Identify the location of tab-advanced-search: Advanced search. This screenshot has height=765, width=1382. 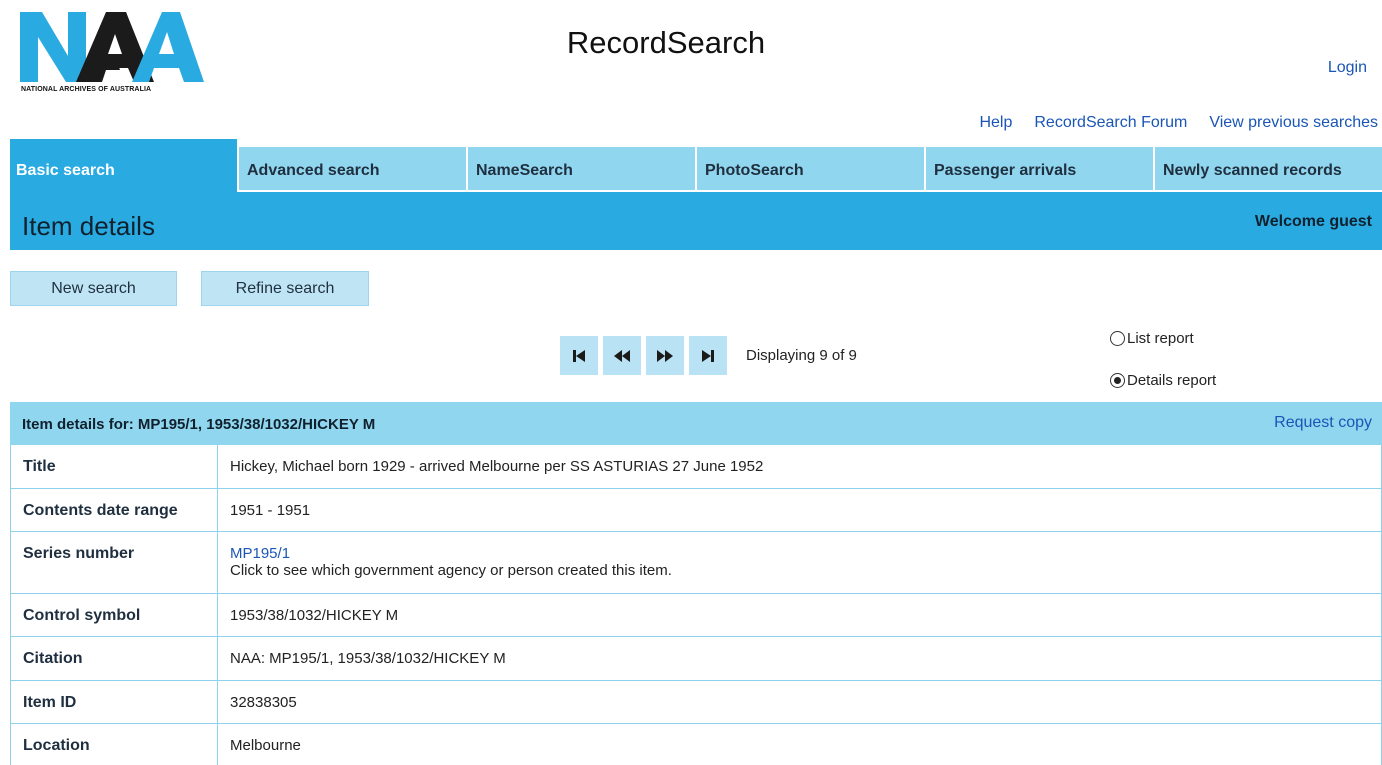
(352, 168).